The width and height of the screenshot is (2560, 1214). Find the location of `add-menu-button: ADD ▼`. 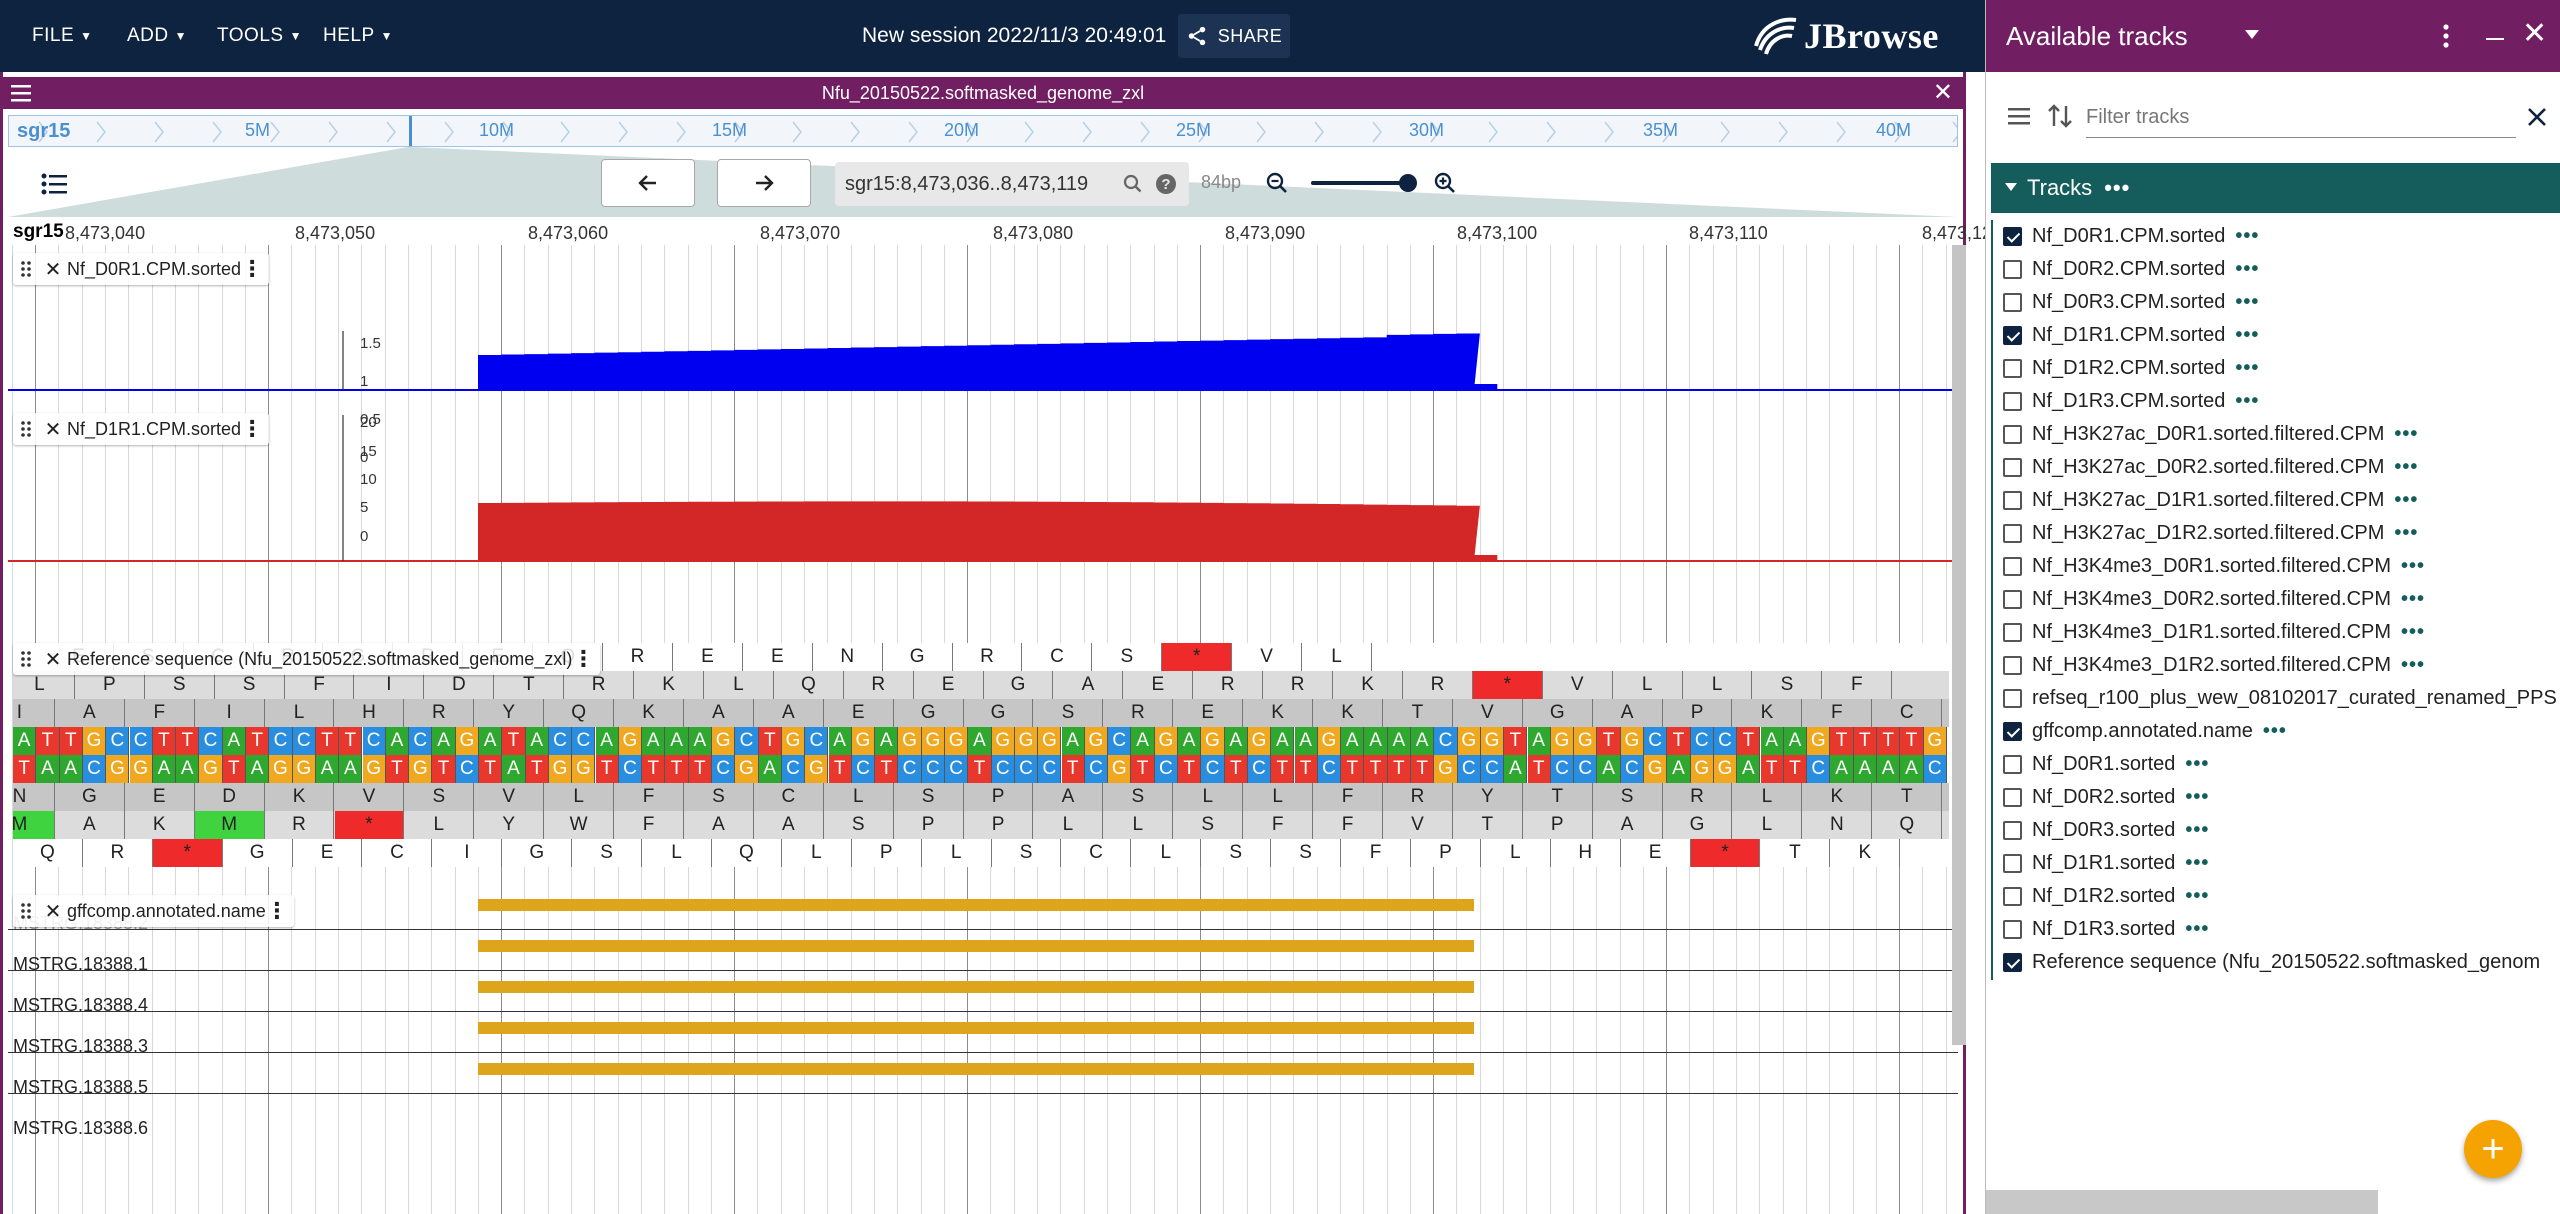

add-menu-button: ADD ▼ is located at coordinates (157, 36).